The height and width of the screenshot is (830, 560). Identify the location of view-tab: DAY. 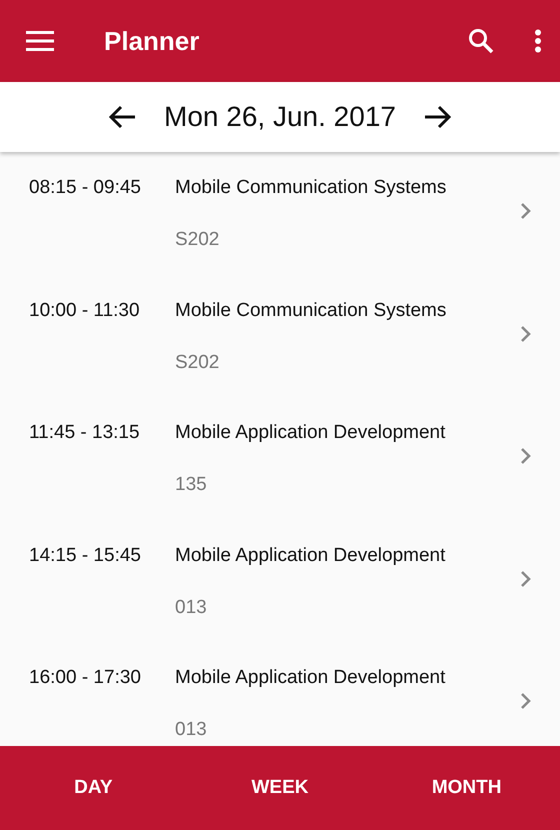
(93, 788).